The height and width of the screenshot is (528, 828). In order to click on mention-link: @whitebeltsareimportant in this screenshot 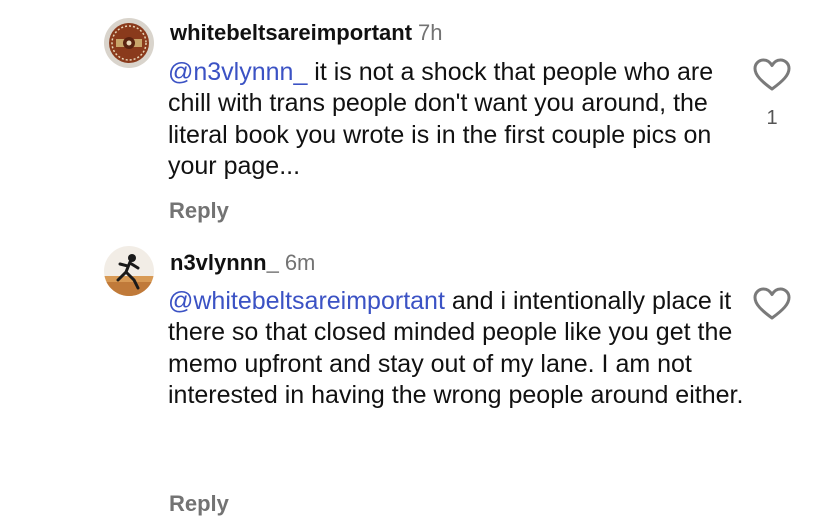, I will do `click(306, 301)`.